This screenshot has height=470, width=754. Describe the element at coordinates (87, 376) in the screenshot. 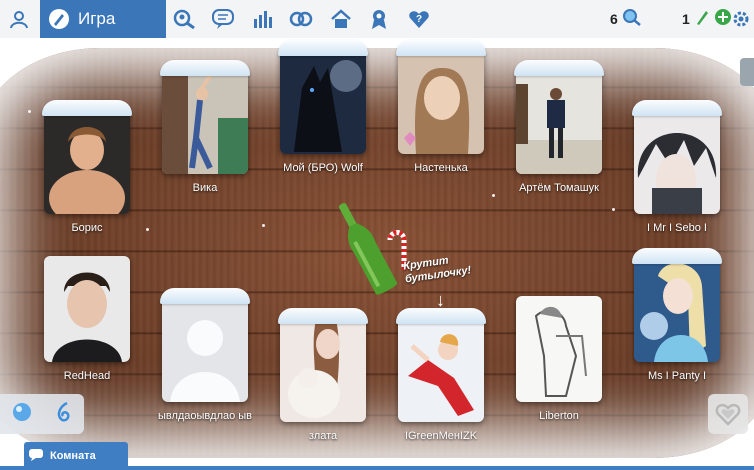

I see `player-name: RedHead` at that location.